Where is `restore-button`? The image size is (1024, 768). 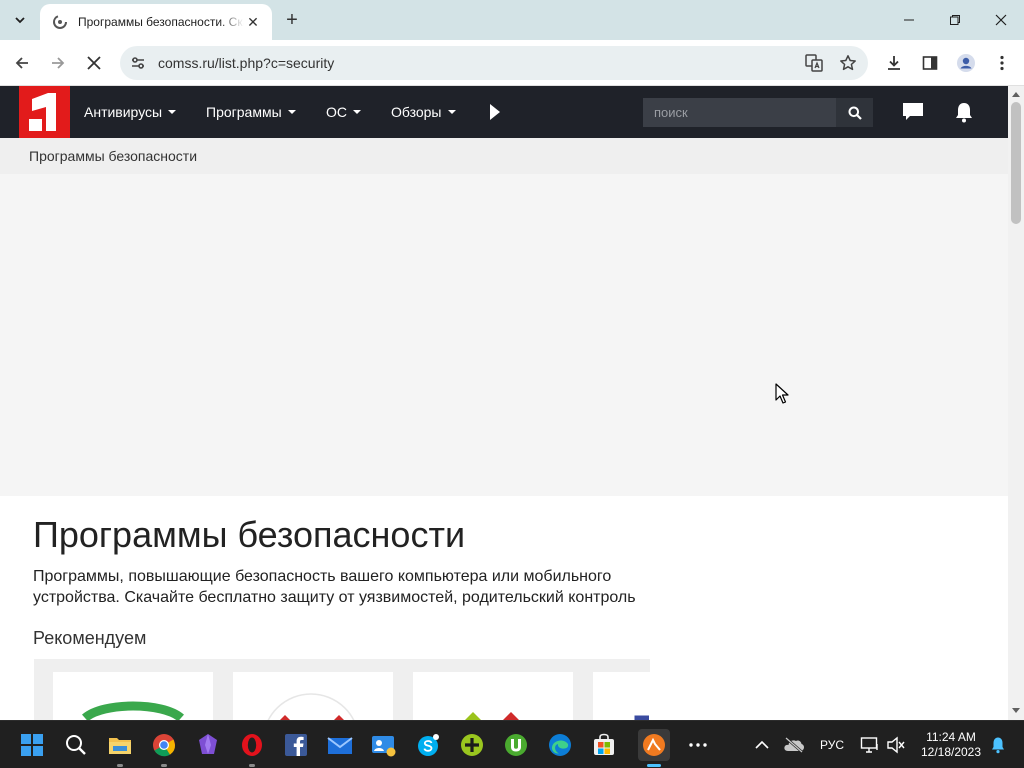 restore-button is located at coordinates (955, 20).